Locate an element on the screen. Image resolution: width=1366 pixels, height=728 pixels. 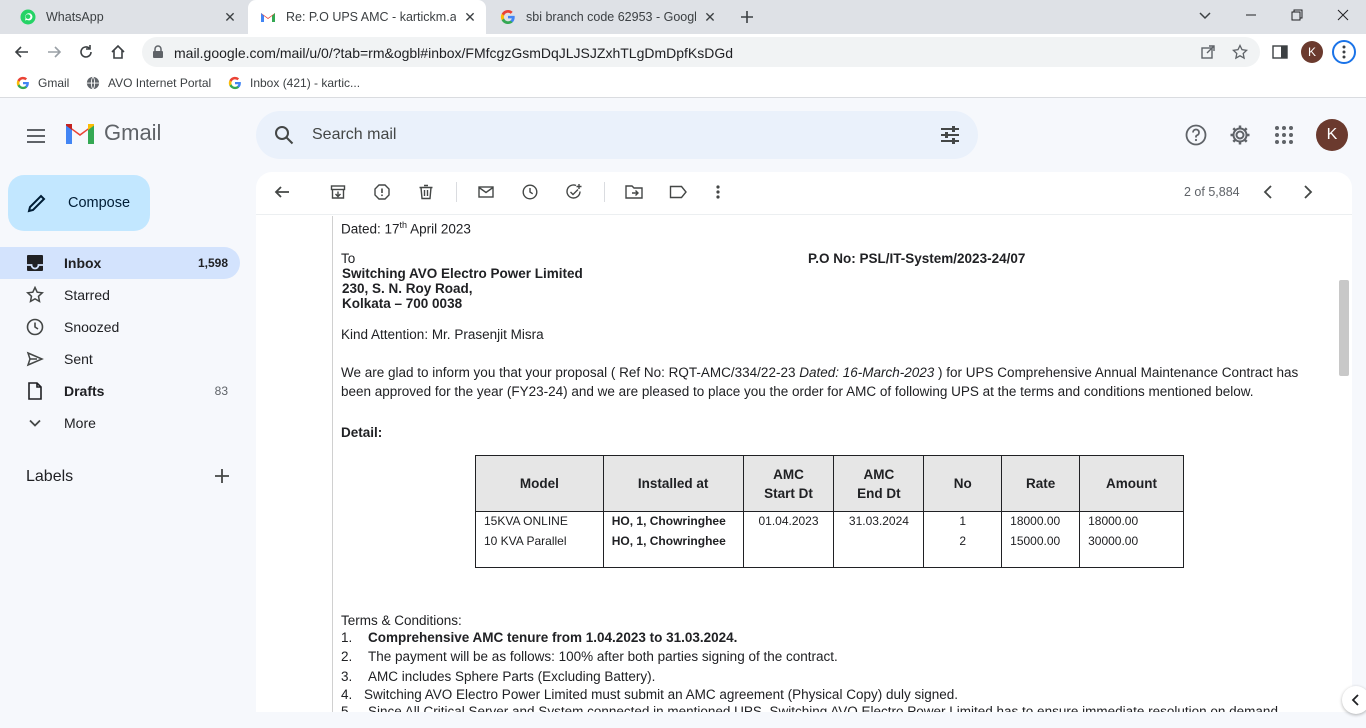
tab-google-search: sbi branch code 62953 - Google S ✕ is located at coordinates (607, 17).